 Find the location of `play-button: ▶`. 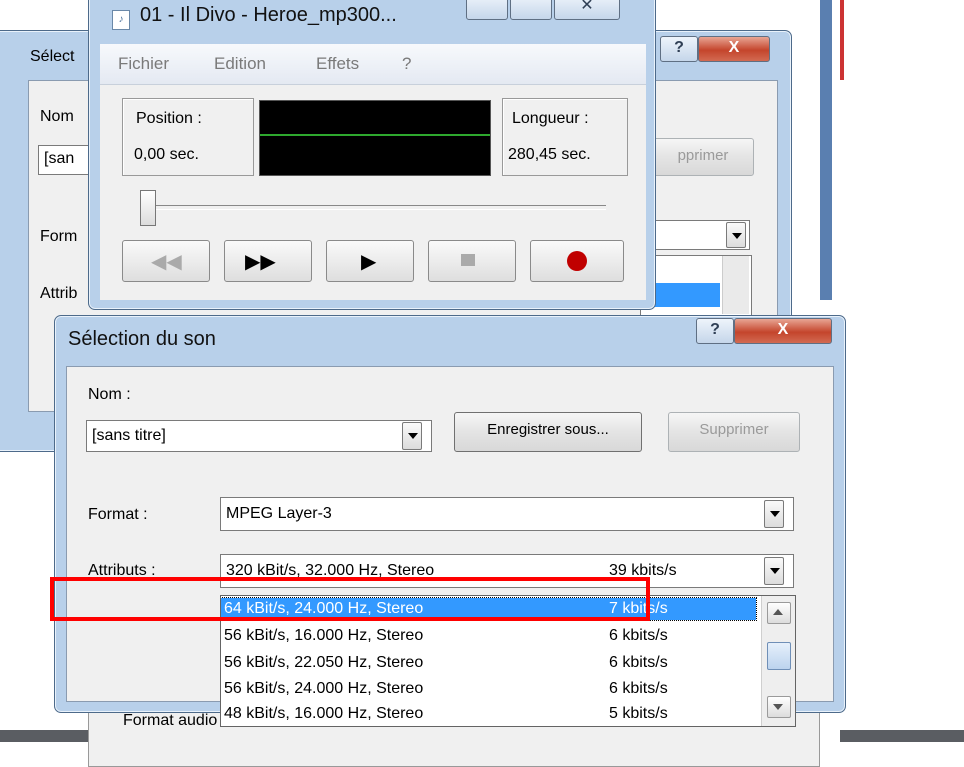

play-button: ▶ is located at coordinates (370, 261).